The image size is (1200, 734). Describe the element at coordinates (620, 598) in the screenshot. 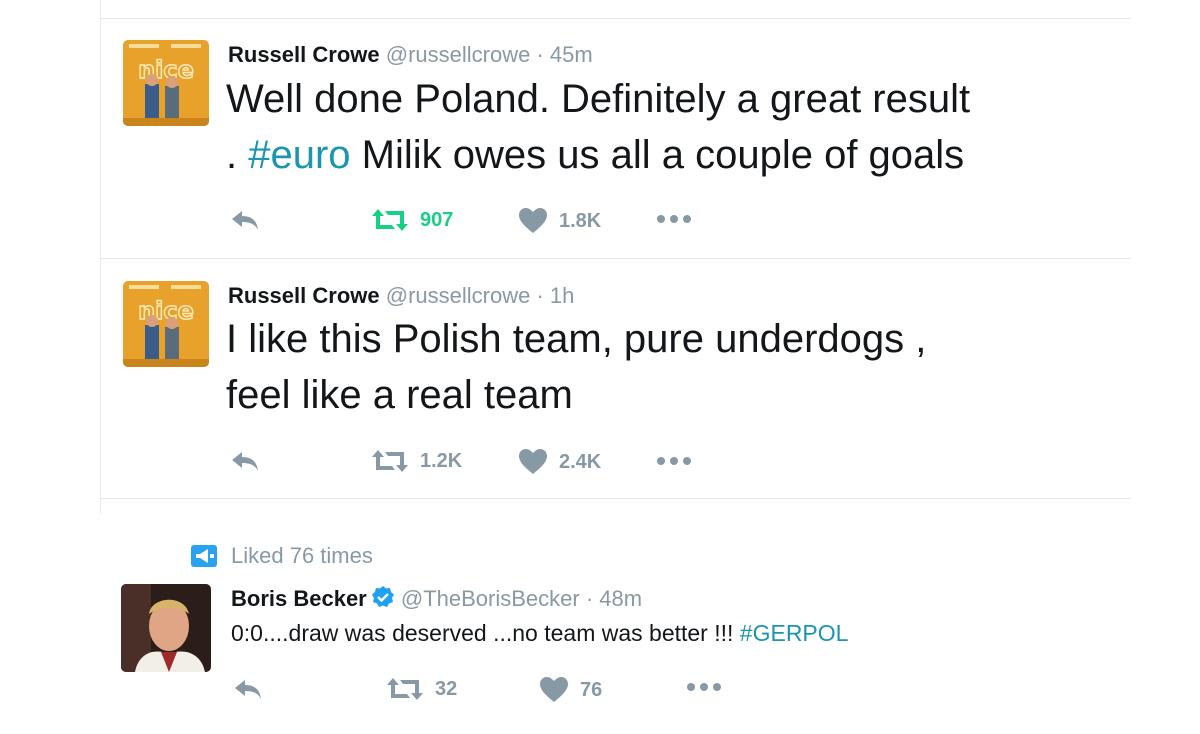

I see `timestamp: 48m` at that location.